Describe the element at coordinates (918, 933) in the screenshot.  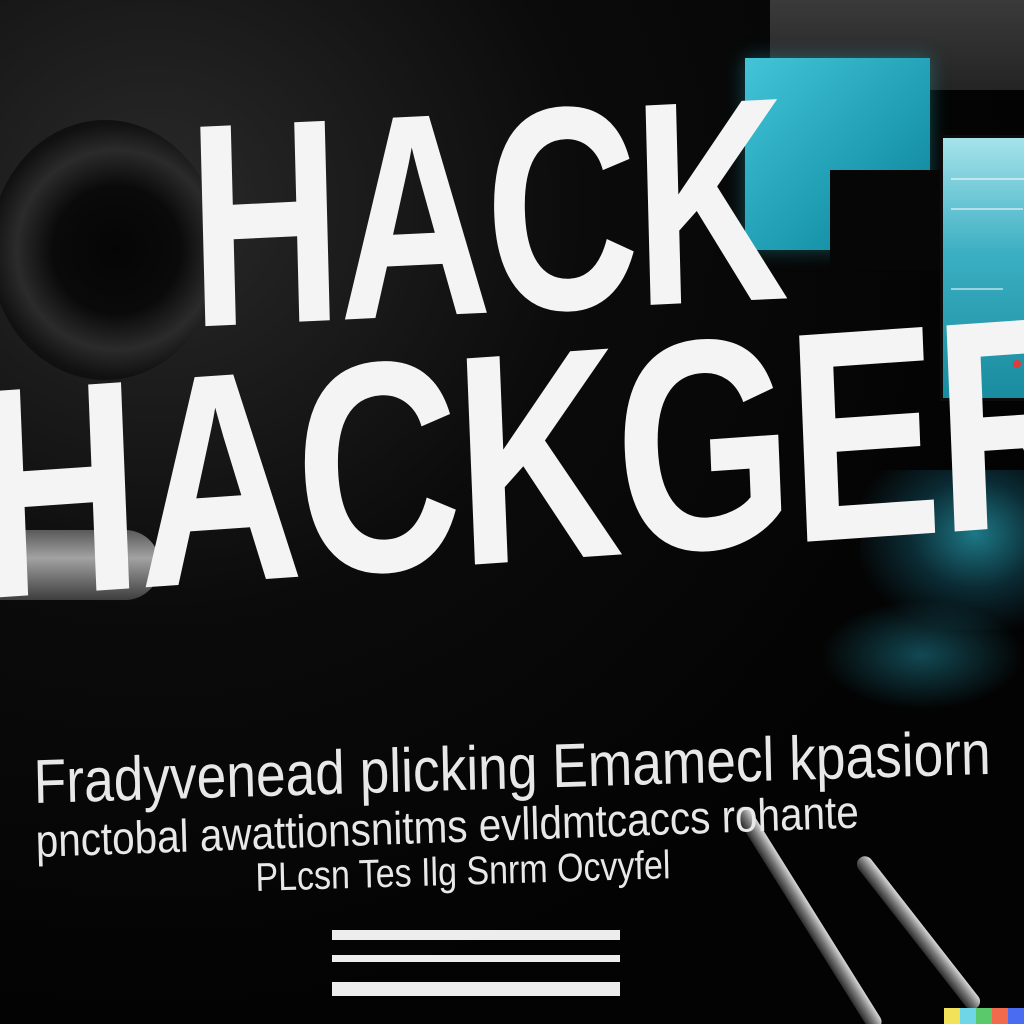
I see `metal-rod` at that location.